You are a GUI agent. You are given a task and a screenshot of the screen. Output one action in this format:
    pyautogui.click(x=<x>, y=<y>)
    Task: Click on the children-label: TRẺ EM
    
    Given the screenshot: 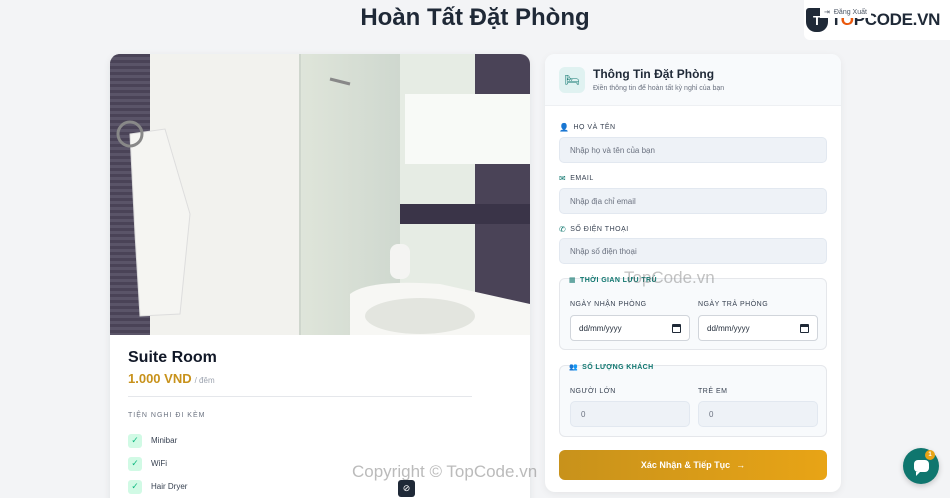 What is the action you would take?
    pyautogui.click(x=713, y=391)
    